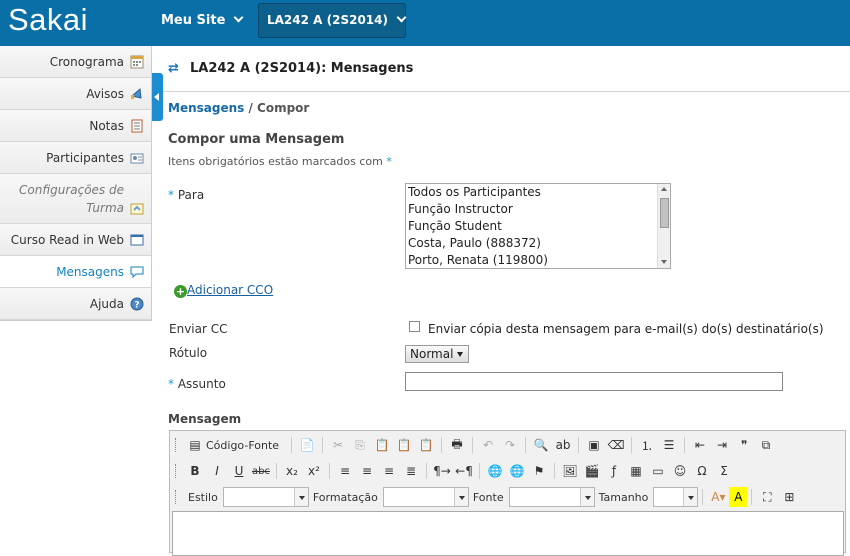 Image resolution: width=850 pixels, height=556 pixels. Describe the element at coordinates (457, 445) in the screenshot. I see `print-icon: 🖶` at that location.